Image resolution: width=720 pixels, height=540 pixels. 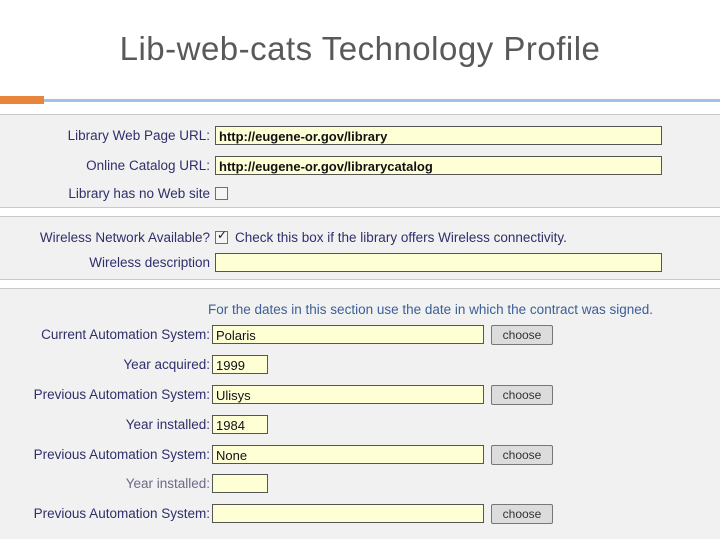 I want to click on row-year-installed-2: Year installed:, so click(x=360, y=484).